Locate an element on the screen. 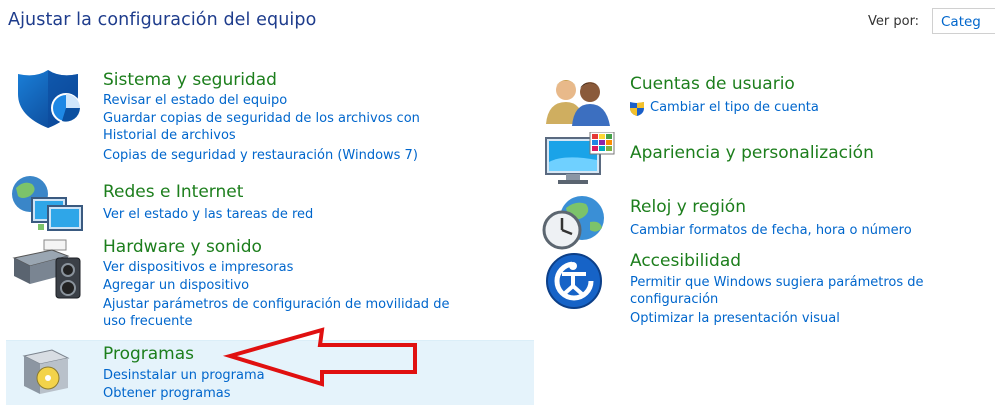 The height and width of the screenshot is (405, 995). link-windows-suggest-2: configuración is located at coordinates (674, 300).